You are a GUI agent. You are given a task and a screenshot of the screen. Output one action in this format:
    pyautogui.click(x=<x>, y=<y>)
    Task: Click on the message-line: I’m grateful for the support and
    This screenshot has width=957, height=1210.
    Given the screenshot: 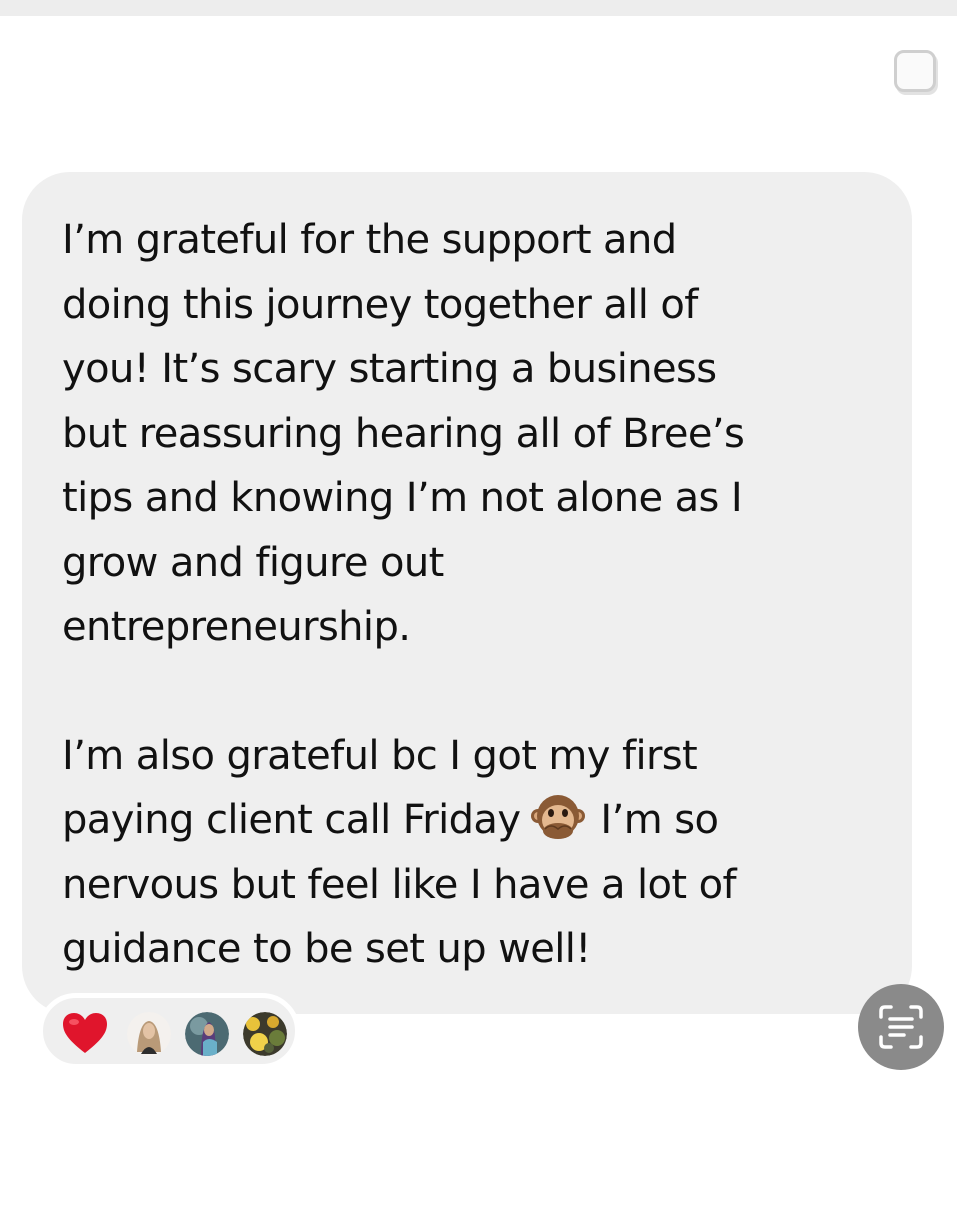 What is the action you would take?
    pyautogui.click(x=369, y=240)
    